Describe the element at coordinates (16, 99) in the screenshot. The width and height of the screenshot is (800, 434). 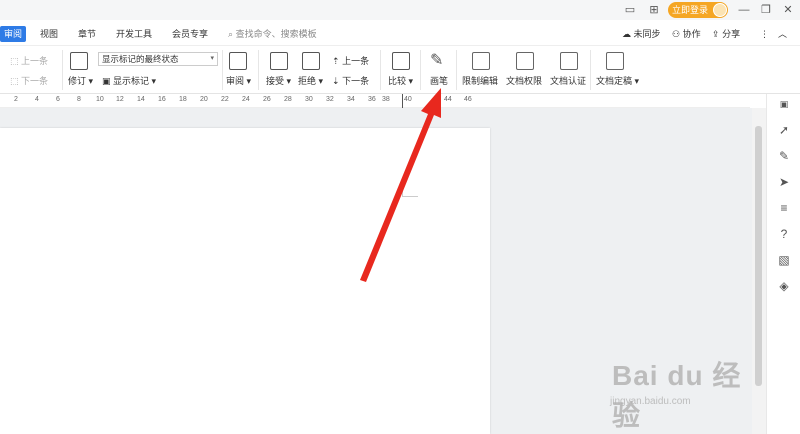
I see `ruler-tick: 2` at that location.